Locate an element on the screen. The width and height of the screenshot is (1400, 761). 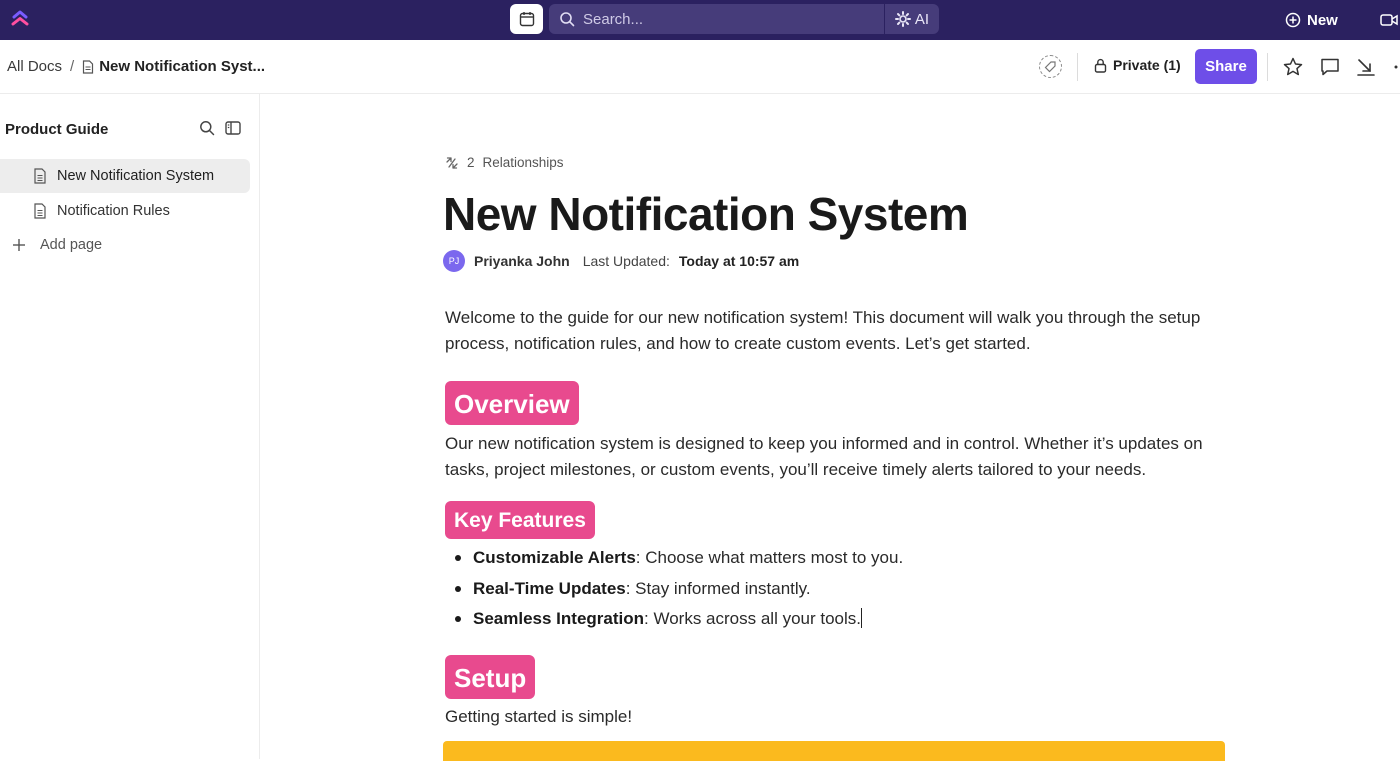
calendar-button is located at coordinates (526, 19).